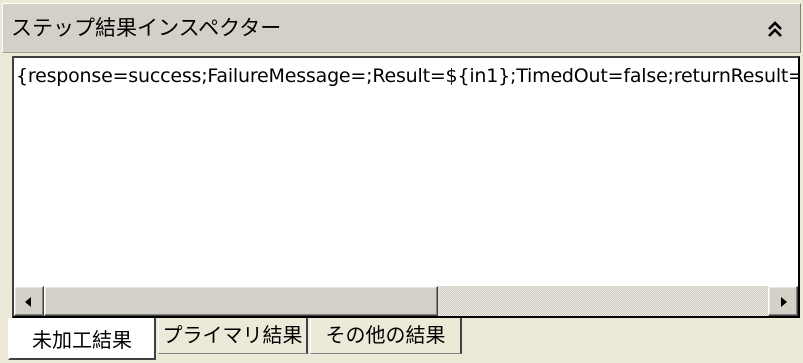 This screenshot has width=803, height=363. I want to click on arrow-left-icon, so click(28, 302).